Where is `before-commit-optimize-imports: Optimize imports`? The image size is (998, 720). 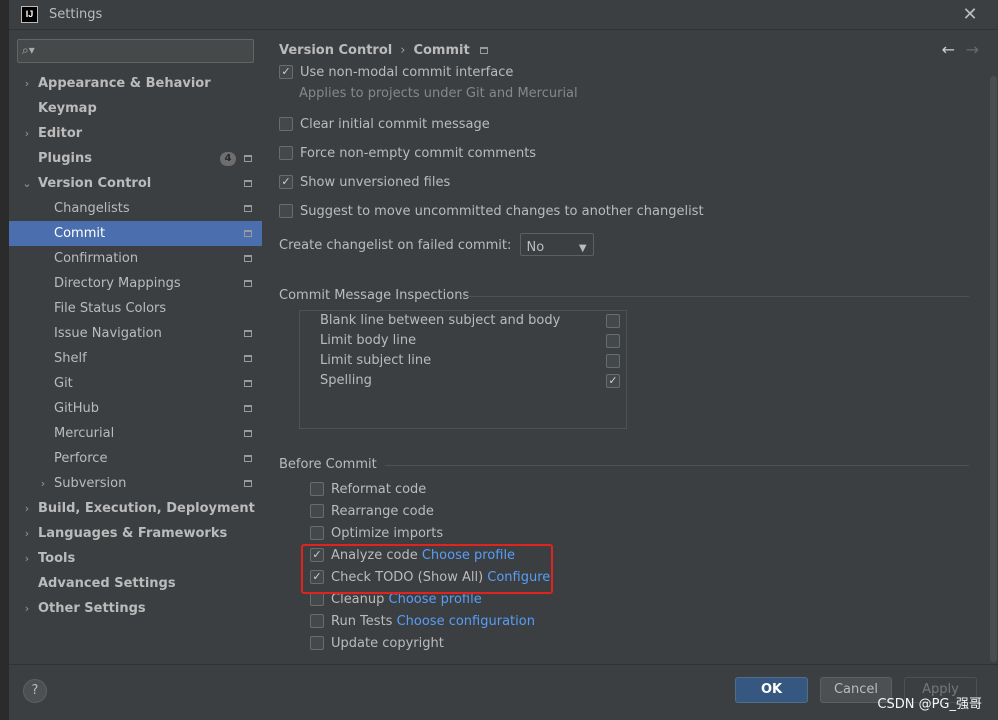 before-commit-optimize-imports: Optimize imports is located at coordinates (376, 534).